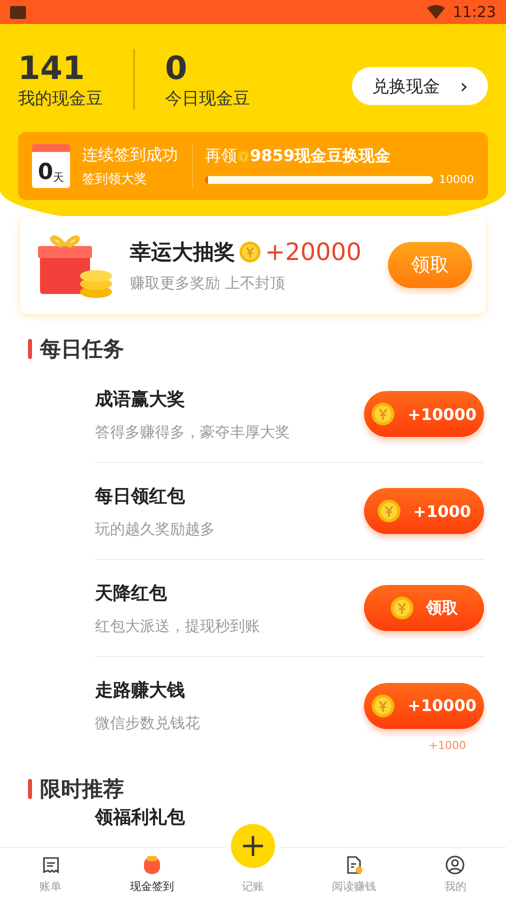 The width and height of the screenshot is (506, 900). What do you see at coordinates (430, 265) in the screenshot?
I see `claim-button: 领取` at bounding box center [430, 265].